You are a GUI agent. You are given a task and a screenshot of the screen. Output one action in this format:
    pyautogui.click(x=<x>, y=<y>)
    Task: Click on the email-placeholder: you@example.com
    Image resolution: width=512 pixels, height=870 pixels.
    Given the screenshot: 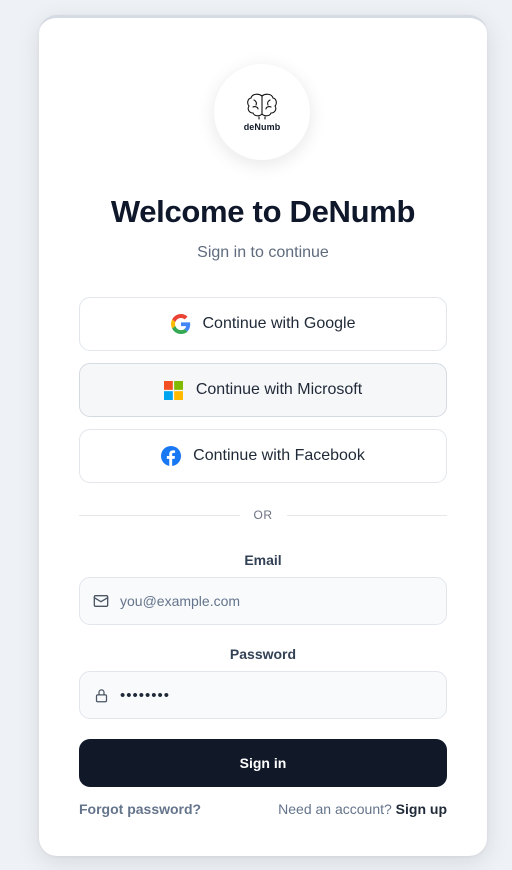 What is the action you would take?
    pyautogui.click(x=180, y=601)
    